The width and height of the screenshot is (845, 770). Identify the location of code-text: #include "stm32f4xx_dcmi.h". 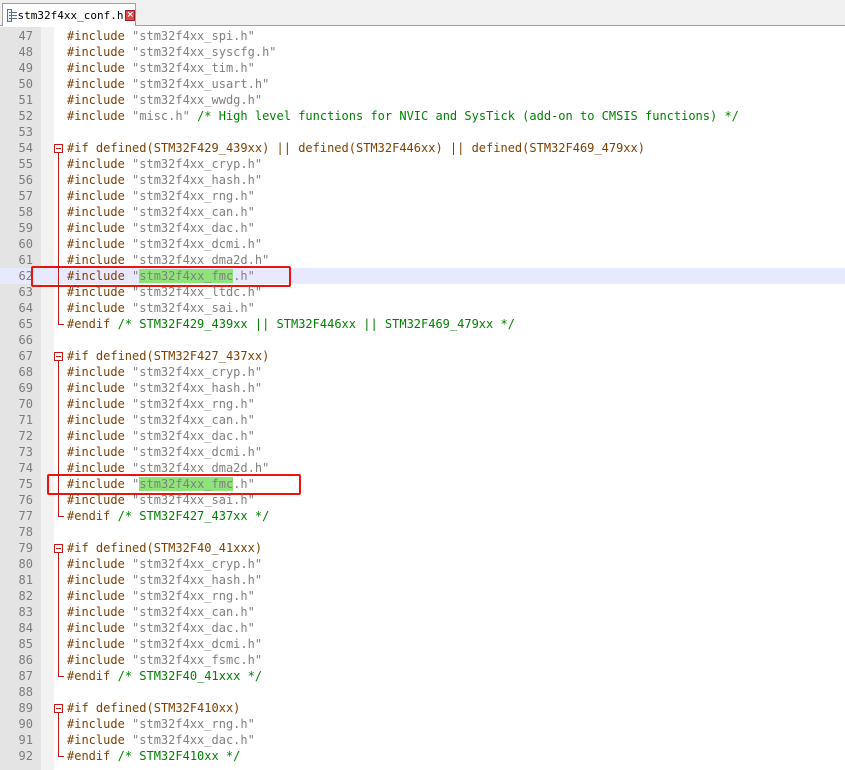
(164, 244).